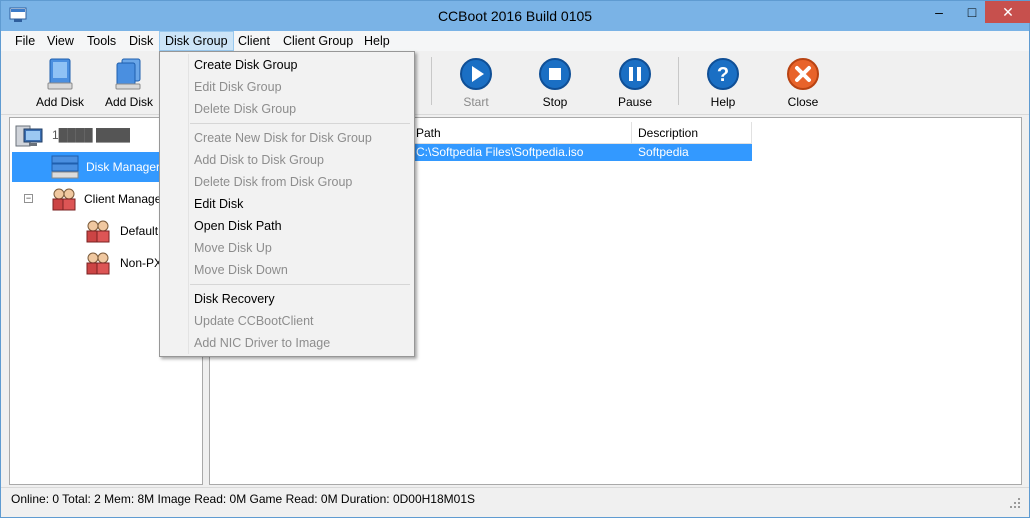 The height and width of the screenshot is (518, 1030). What do you see at coordinates (101, 41) in the screenshot?
I see `menu-tools: Tools` at bounding box center [101, 41].